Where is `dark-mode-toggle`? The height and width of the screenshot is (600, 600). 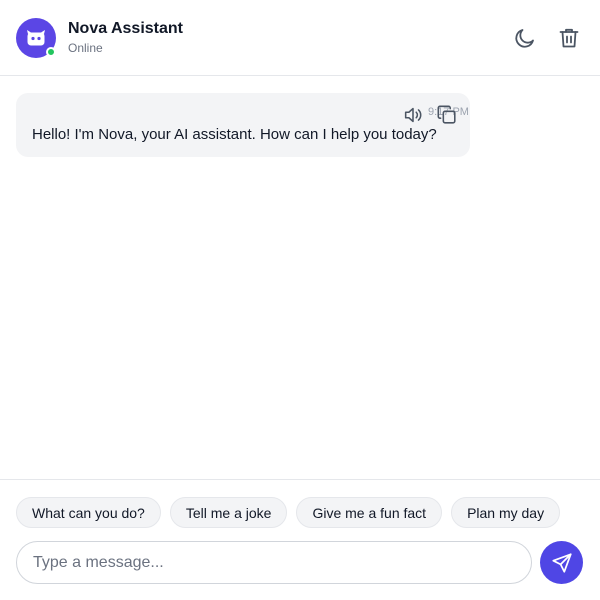
dark-mode-toggle is located at coordinates (525, 38).